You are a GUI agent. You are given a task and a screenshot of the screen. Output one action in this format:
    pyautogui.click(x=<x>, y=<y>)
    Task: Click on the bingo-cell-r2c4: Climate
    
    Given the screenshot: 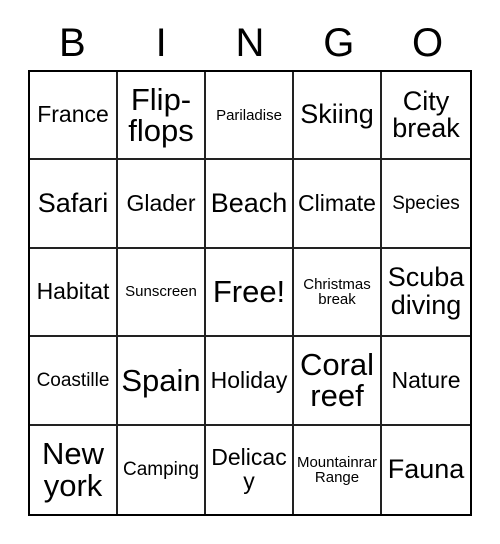 What is the action you would take?
    pyautogui.click(x=338, y=204)
    